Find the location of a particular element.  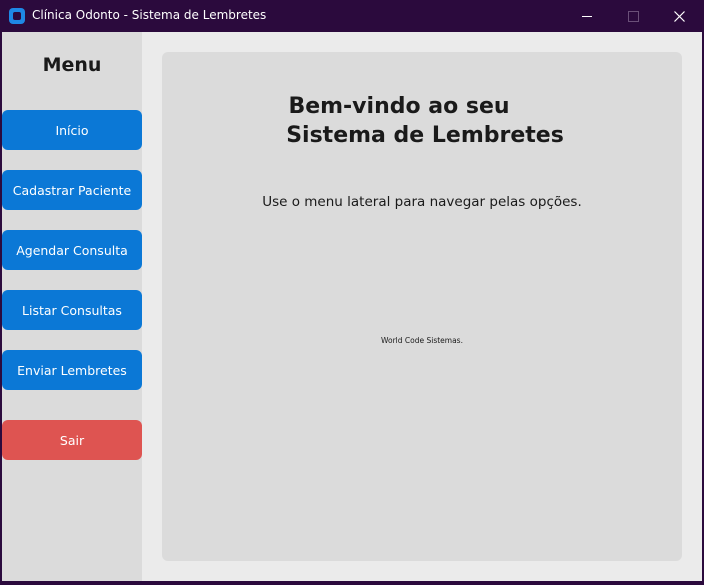

app-icon is located at coordinates (17, 16).